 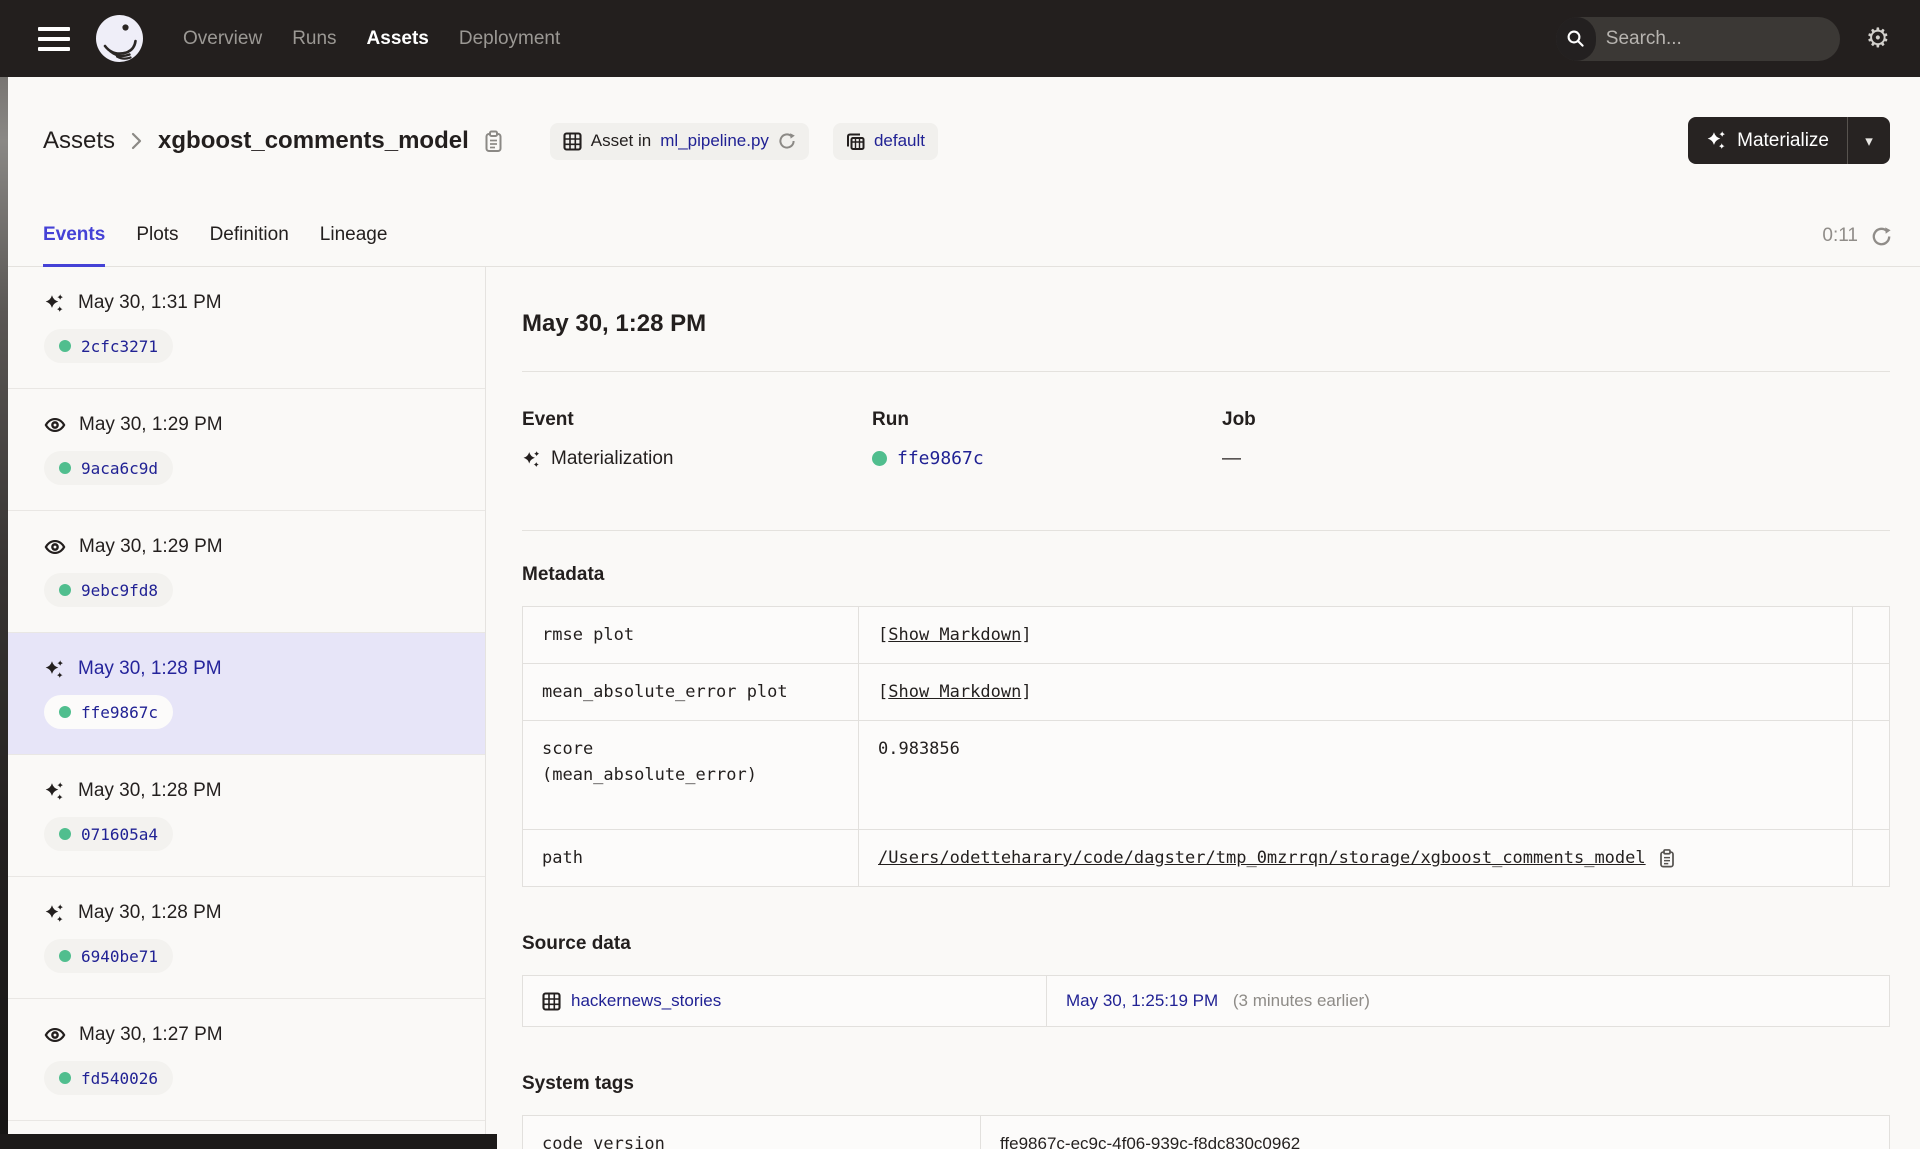 What do you see at coordinates (119, 590) in the screenshot?
I see `run-id-link: 9ebc9fd8` at bounding box center [119, 590].